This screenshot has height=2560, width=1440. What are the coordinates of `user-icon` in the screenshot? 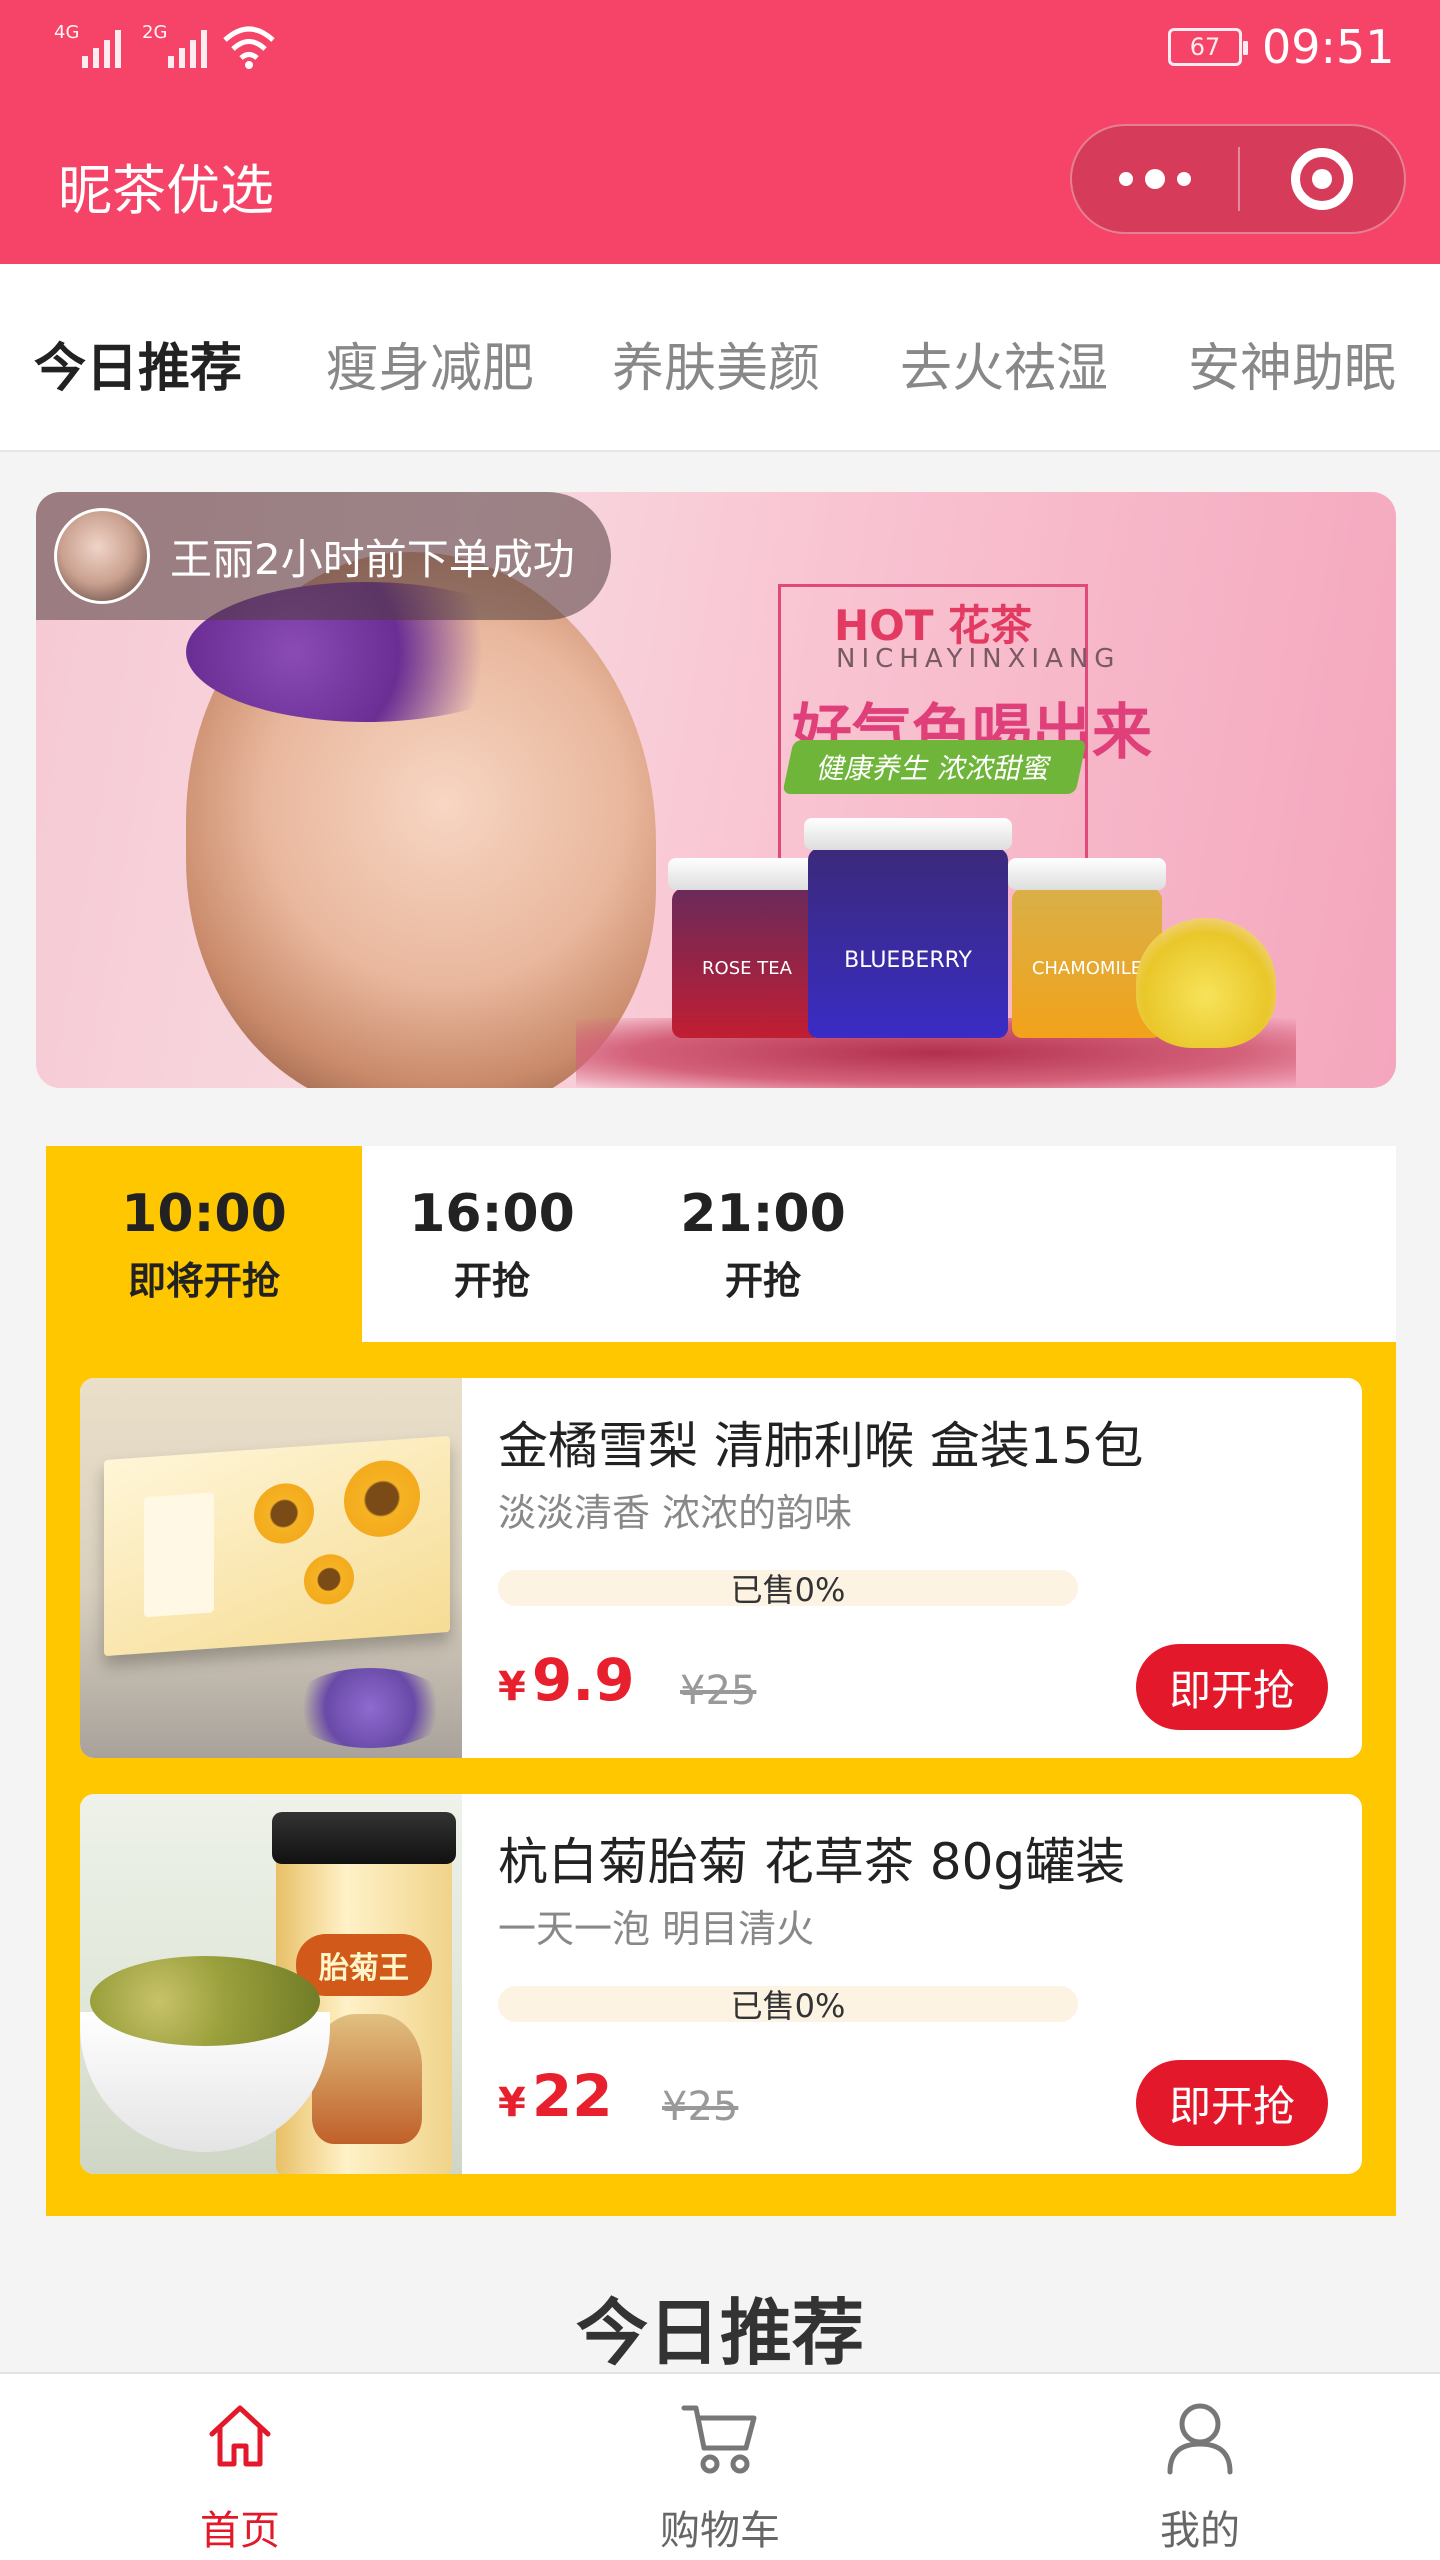 It's located at (1200, 2439).